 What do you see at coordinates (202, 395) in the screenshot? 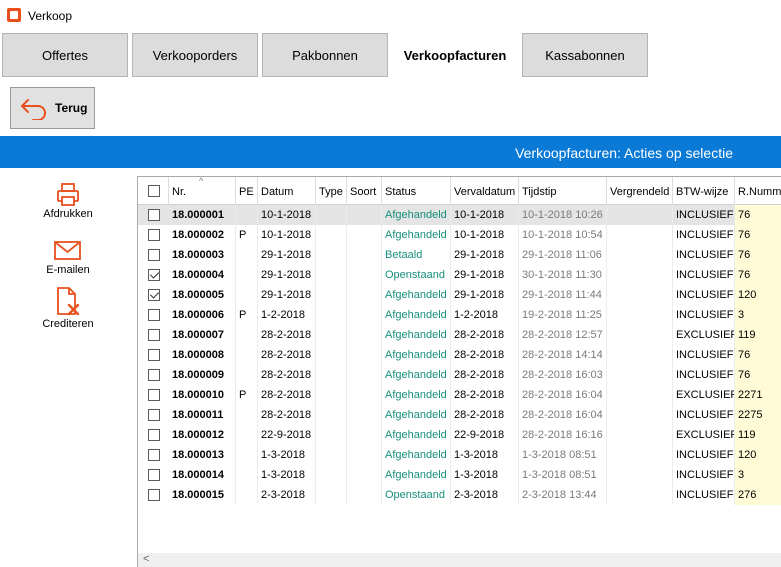
I see `cell-nr: 18.000010` at bounding box center [202, 395].